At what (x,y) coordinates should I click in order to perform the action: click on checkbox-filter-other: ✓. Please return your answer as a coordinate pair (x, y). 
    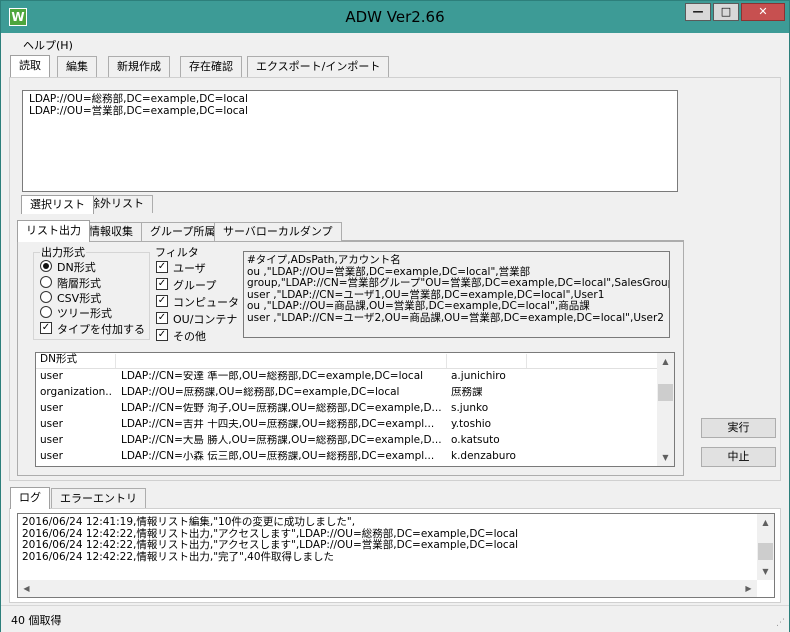
    Looking at the image, I should click on (162, 335).